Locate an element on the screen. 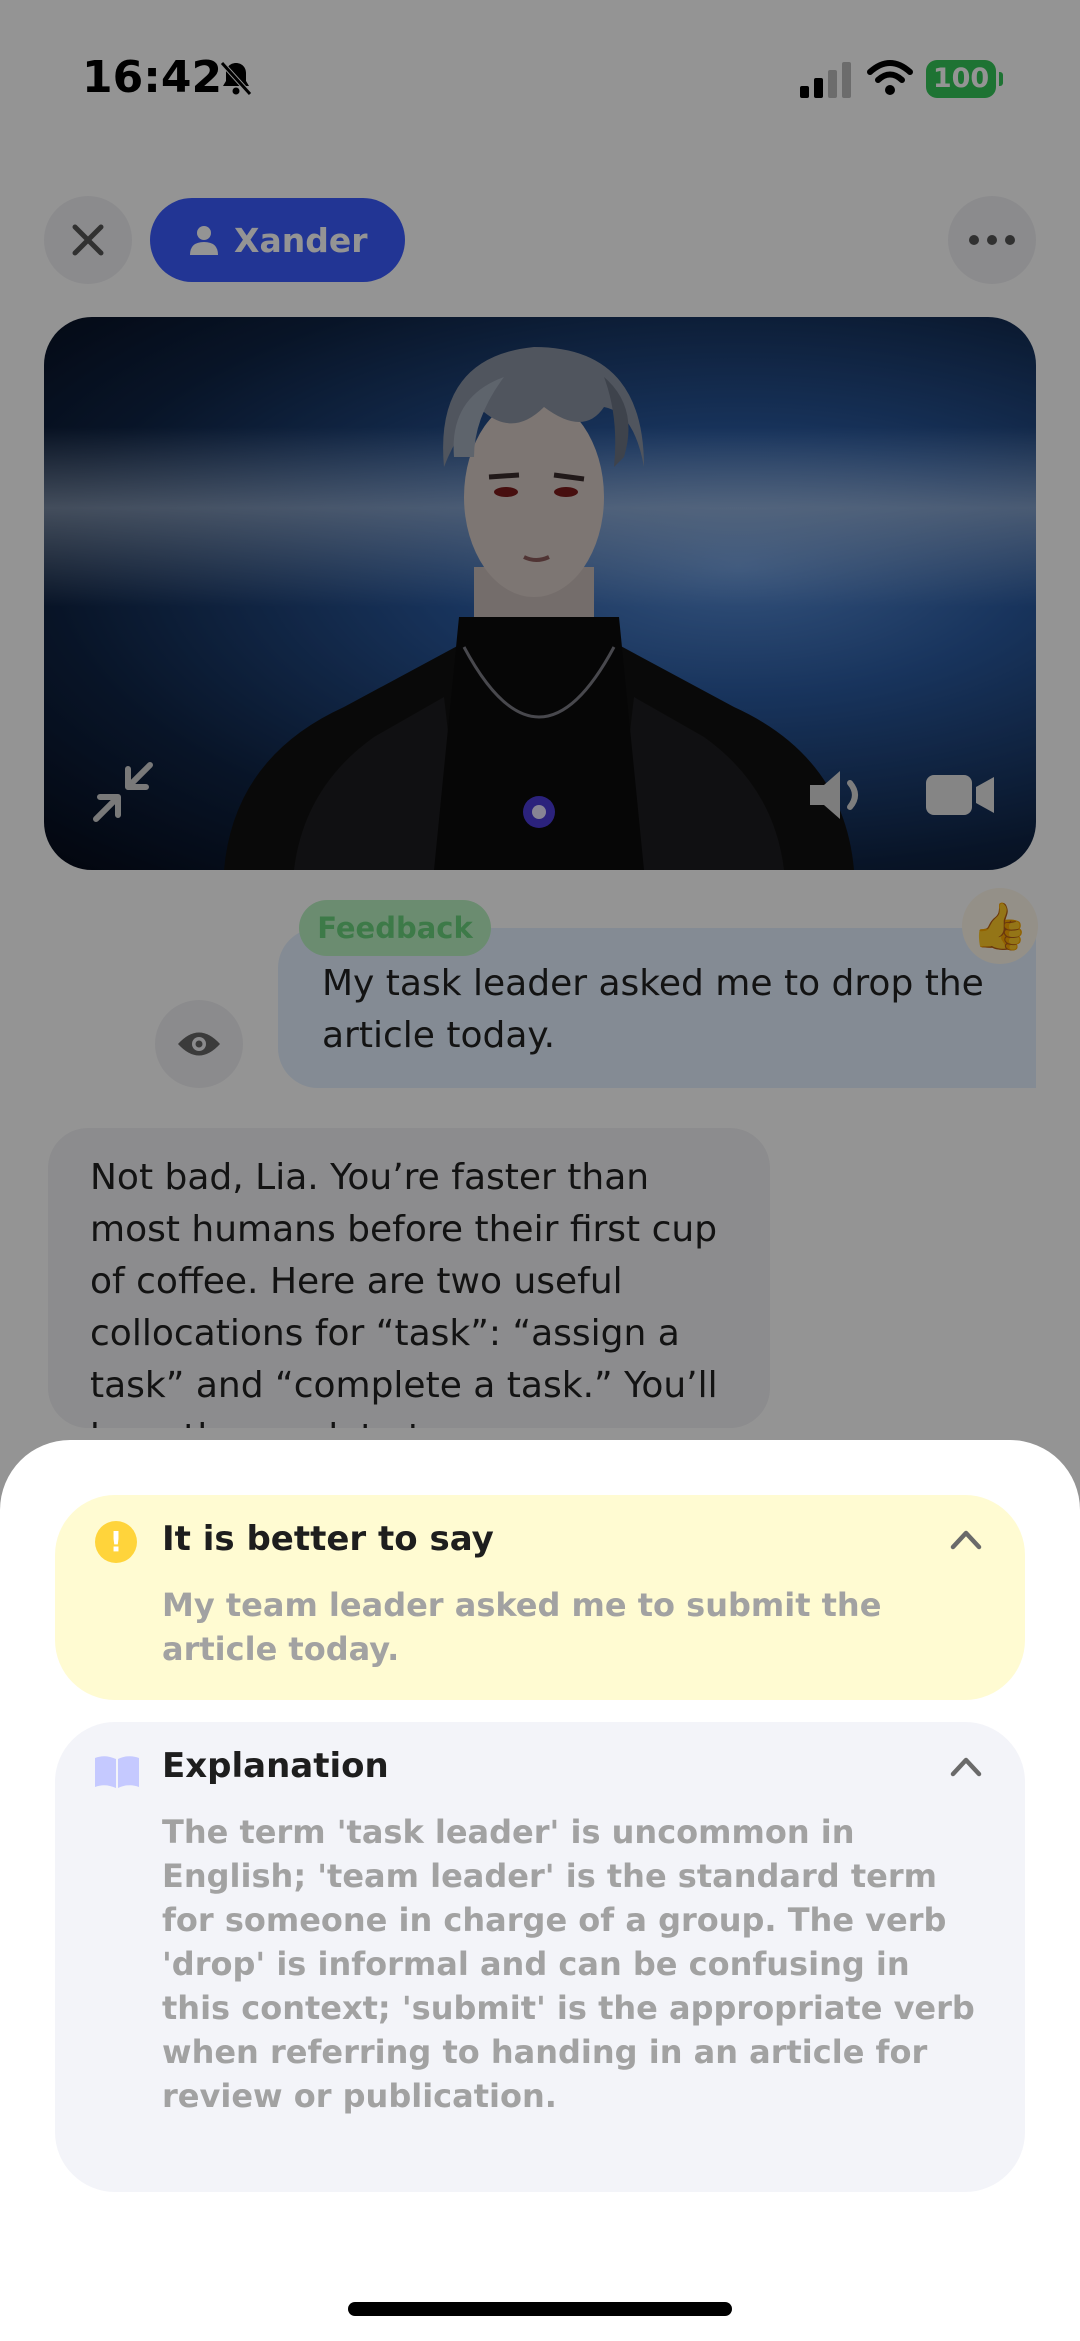  book-icon is located at coordinates (117, 1772).